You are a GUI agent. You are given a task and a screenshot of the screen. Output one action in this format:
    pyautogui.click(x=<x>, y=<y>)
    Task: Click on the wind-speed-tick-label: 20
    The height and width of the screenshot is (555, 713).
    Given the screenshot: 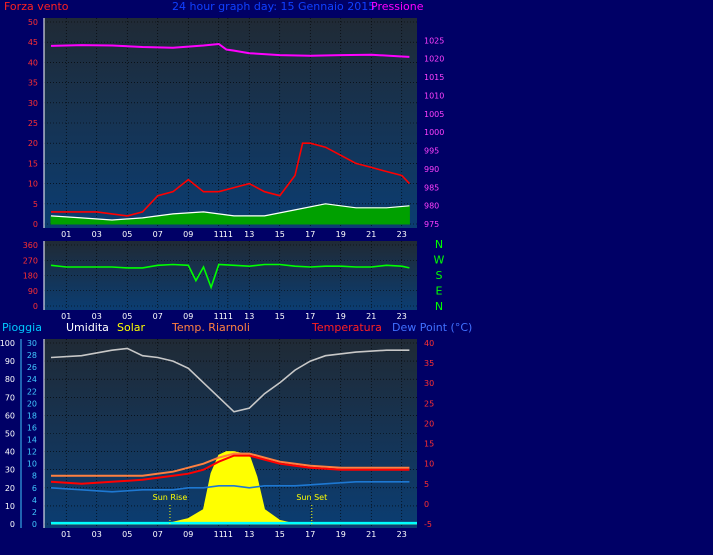 What is the action you would take?
    pyautogui.click(x=33, y=143)
    